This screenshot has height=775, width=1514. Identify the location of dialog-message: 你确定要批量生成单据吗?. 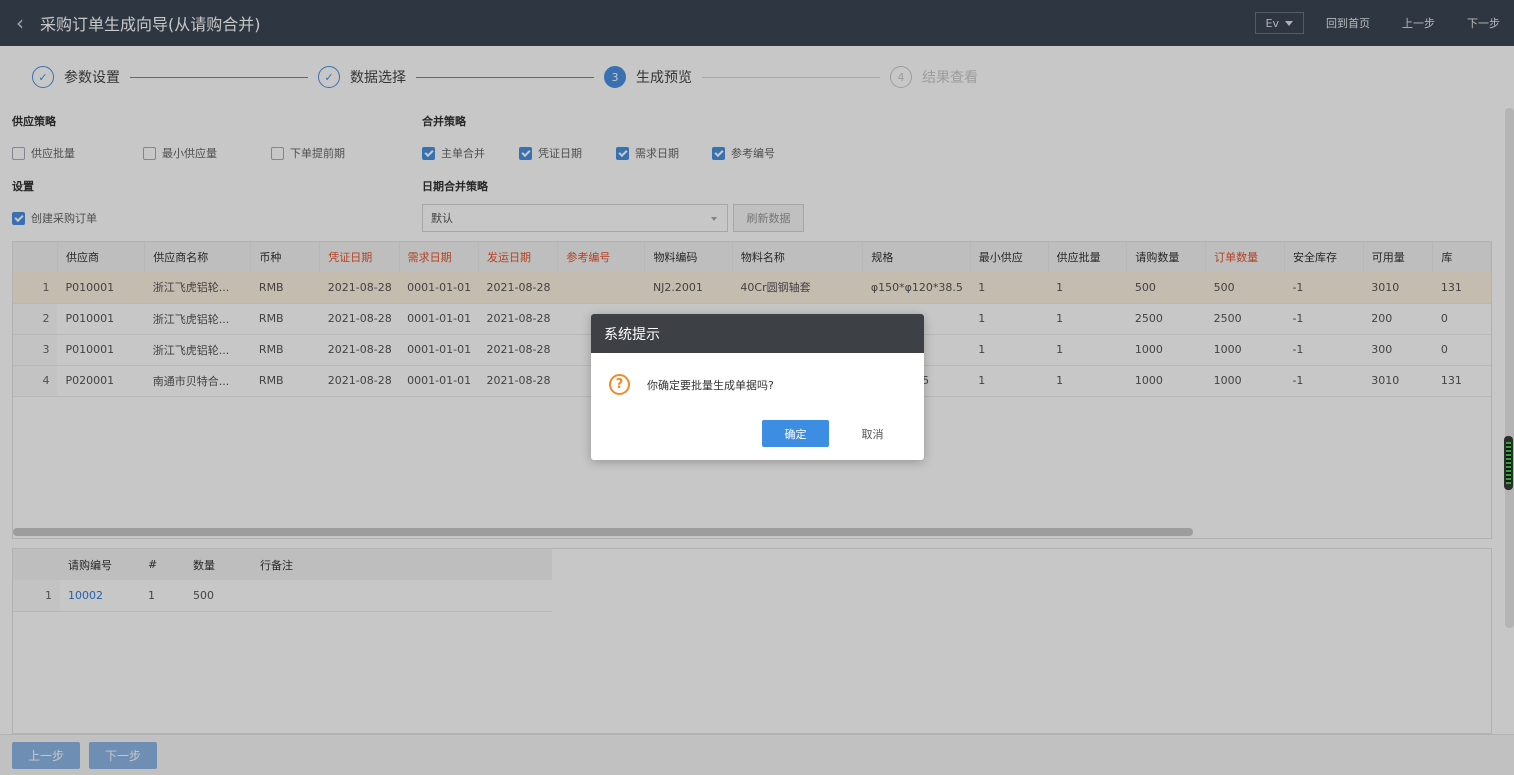
(710, 385).